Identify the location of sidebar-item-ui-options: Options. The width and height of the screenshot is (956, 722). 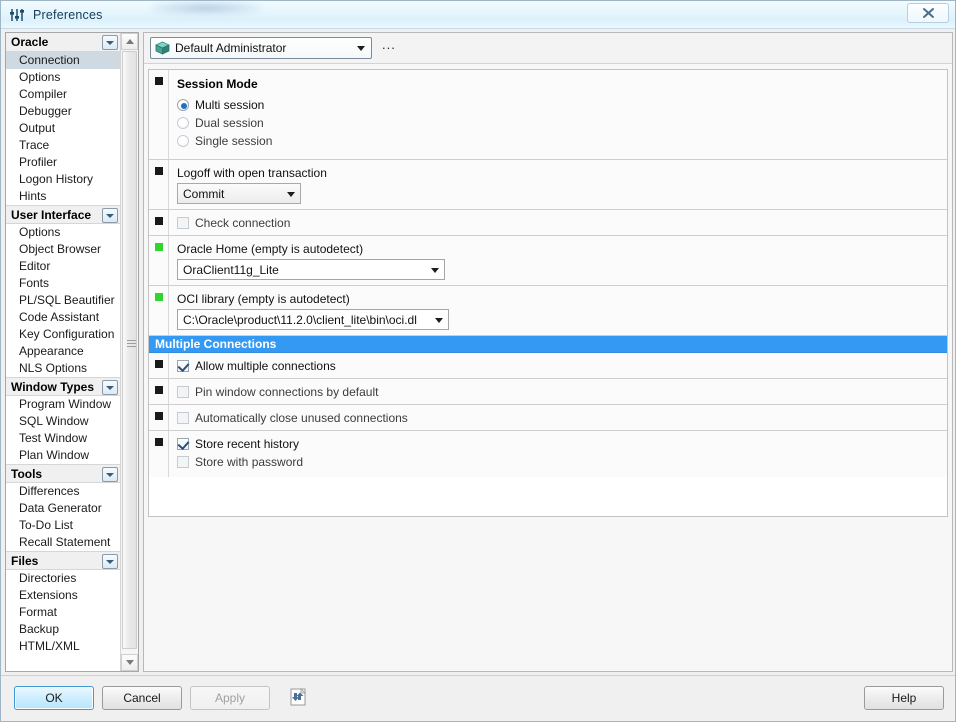
(63, 232).